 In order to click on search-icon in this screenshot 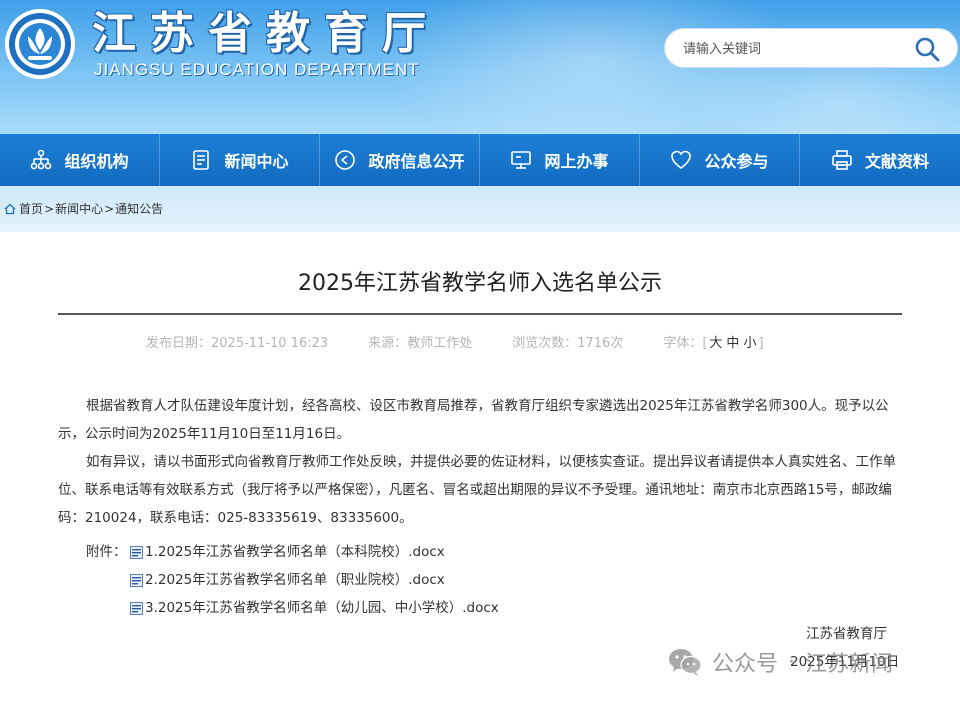, I will do `click(927, 49)`.